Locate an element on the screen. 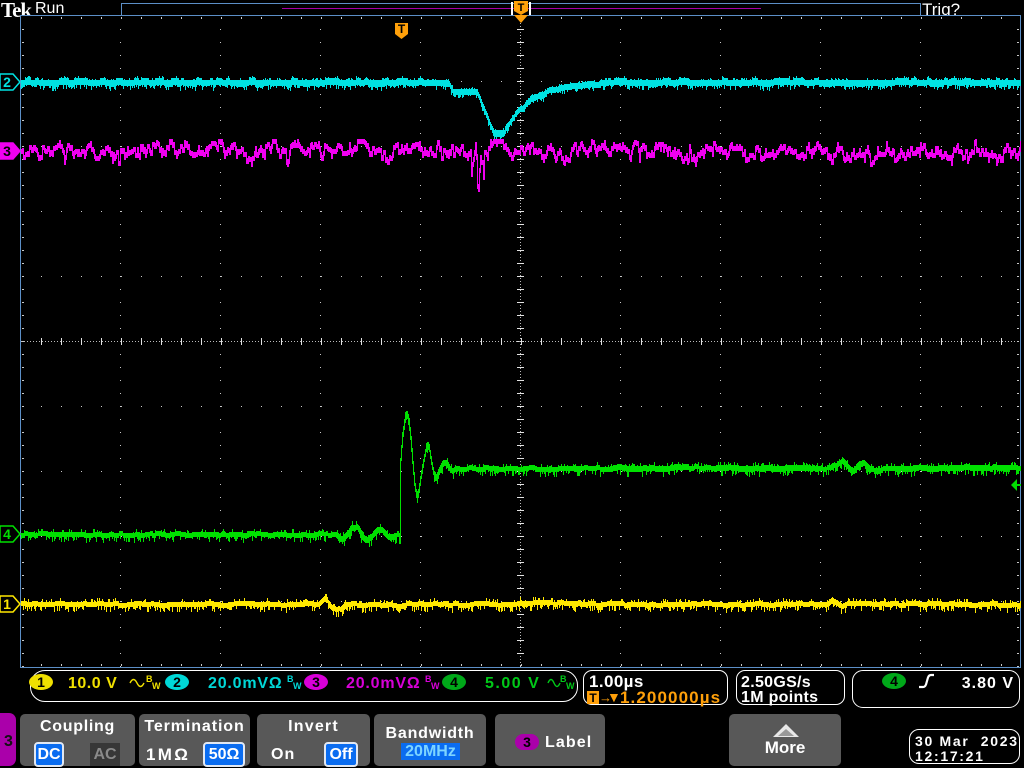  svg-text: 5.00 V is located at coordinates (512, 683).